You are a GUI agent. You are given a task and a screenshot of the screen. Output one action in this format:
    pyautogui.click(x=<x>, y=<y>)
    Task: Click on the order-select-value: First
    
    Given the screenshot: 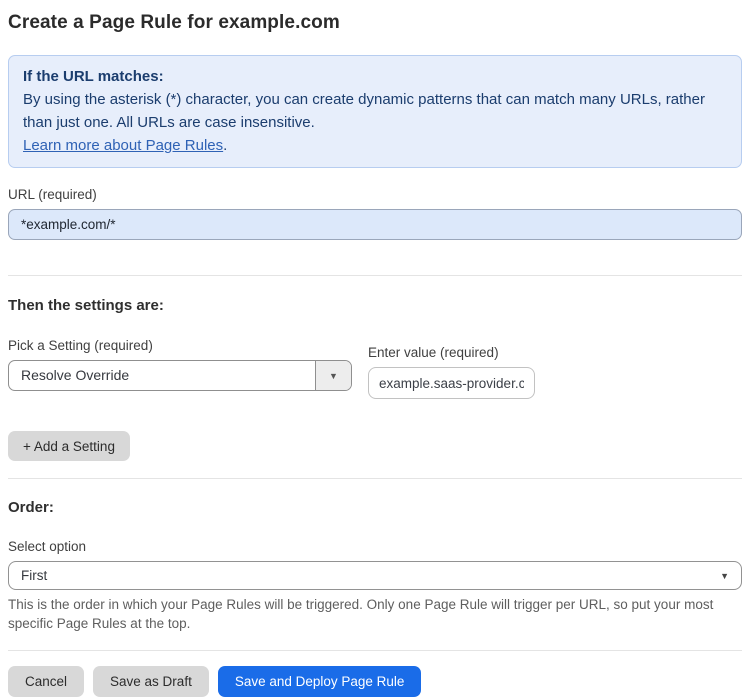 What is the action you would take?
    pyautogui.click(x=34, y=575)
    